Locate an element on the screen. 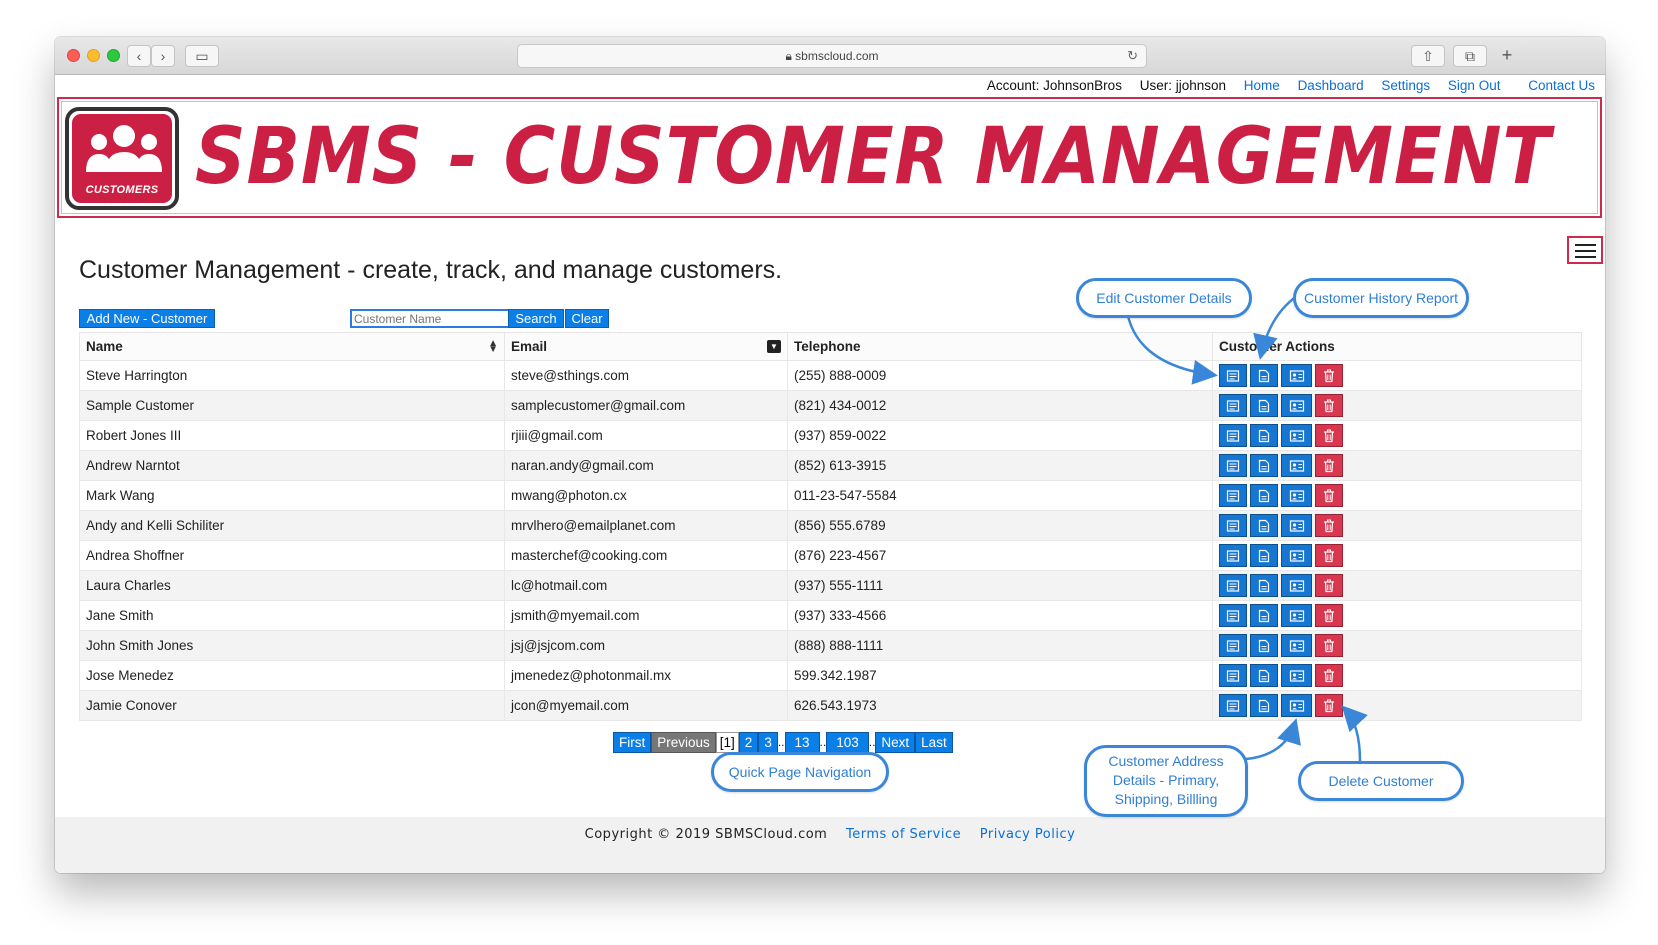  previous-page-button: Previous is located at coordinates (683, 742).